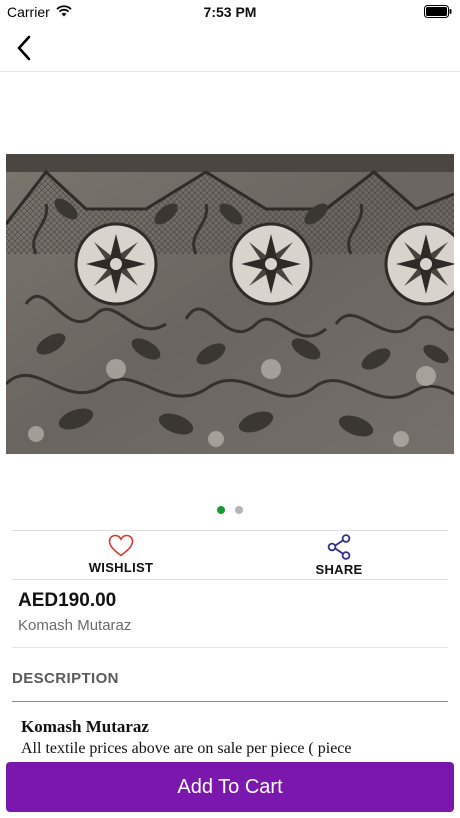 The height and width of the screenshot is (818, 460). Describe the element at coordinates (438, 13) in the screenshot. I see `battery-icon` at that location.